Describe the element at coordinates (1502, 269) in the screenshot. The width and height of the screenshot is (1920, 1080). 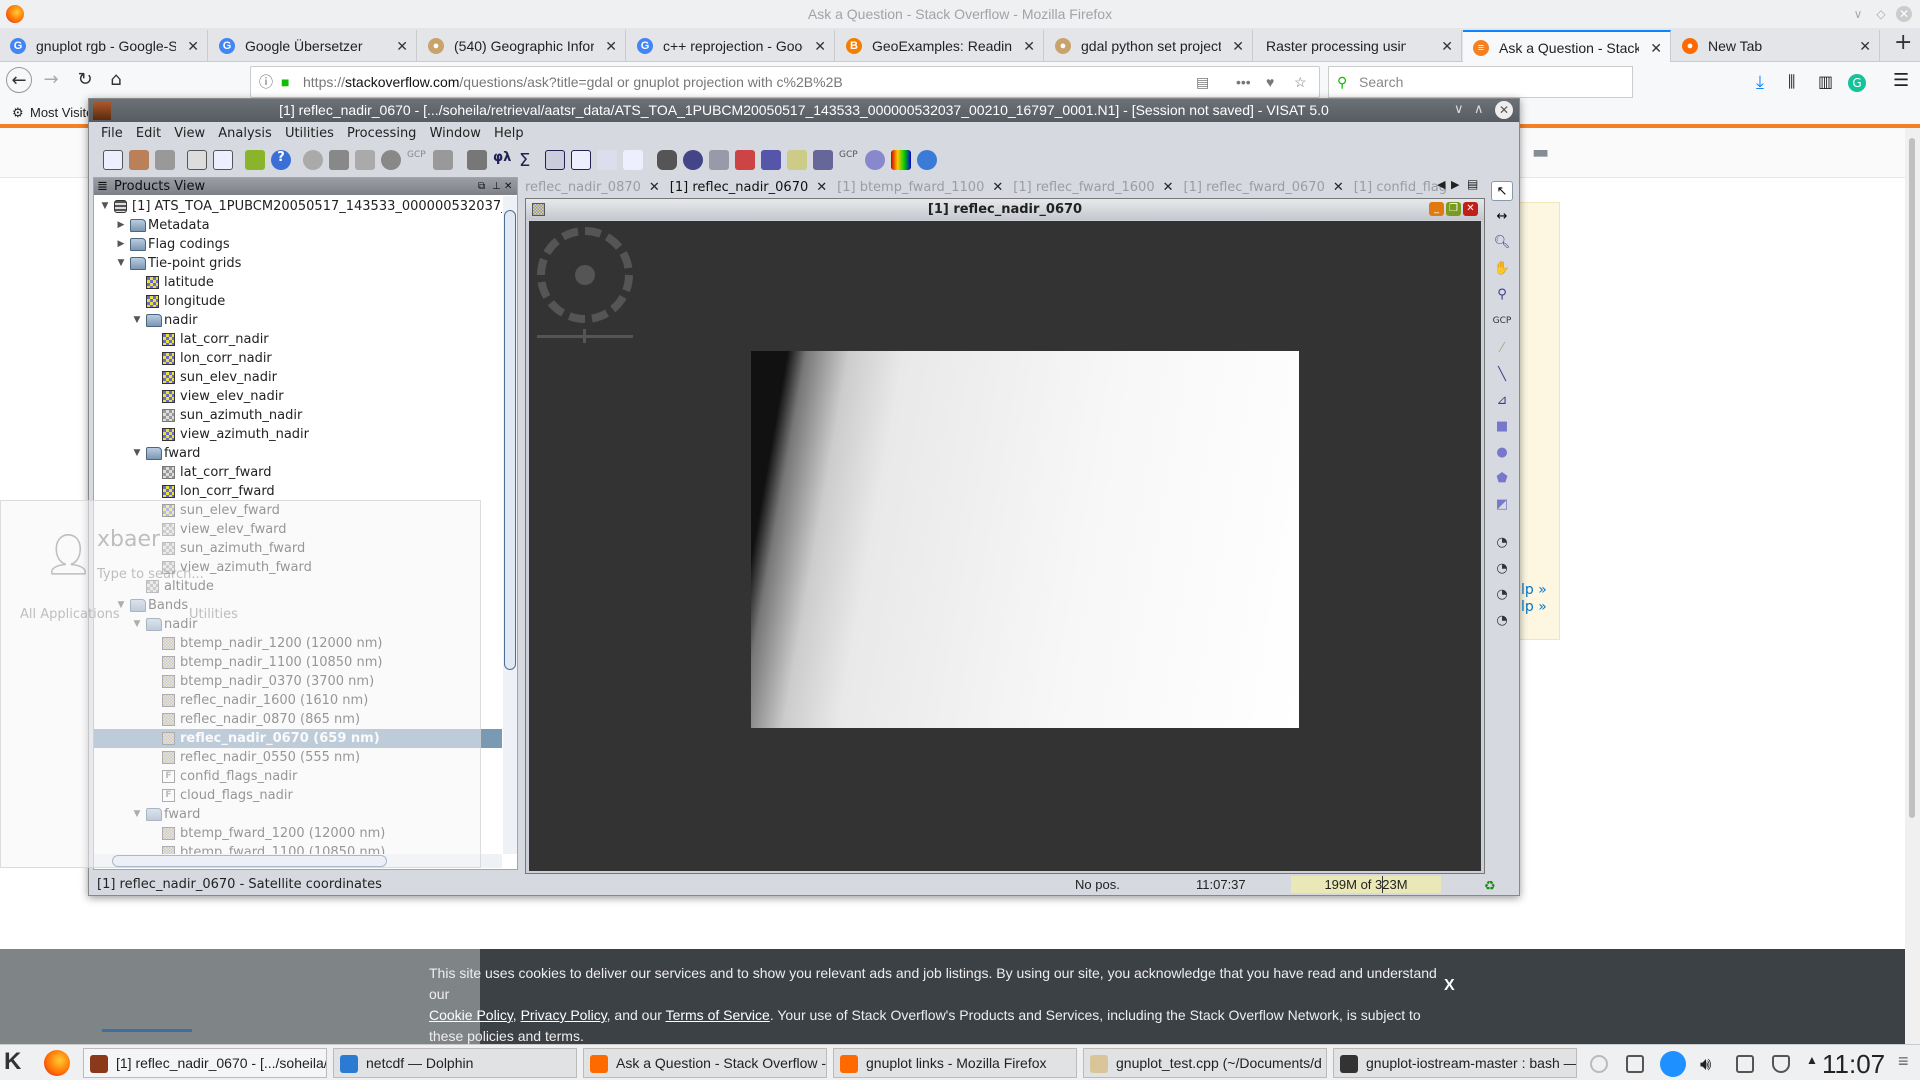
I see `pan-tool-icon: ✋` at that location.